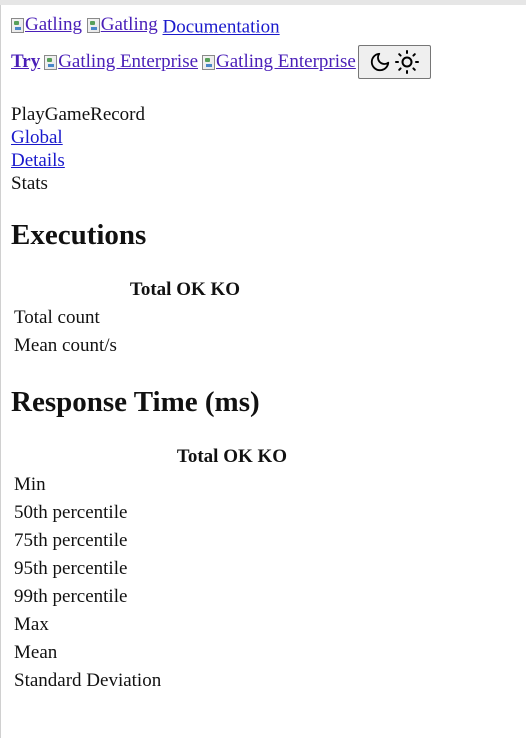 The height and width of the screenshot is (738, 526). What do you see at coordinates (29, 183) in the screenshot?
I see `menu-item-stats: Stats` at bounding box center [29, 183].